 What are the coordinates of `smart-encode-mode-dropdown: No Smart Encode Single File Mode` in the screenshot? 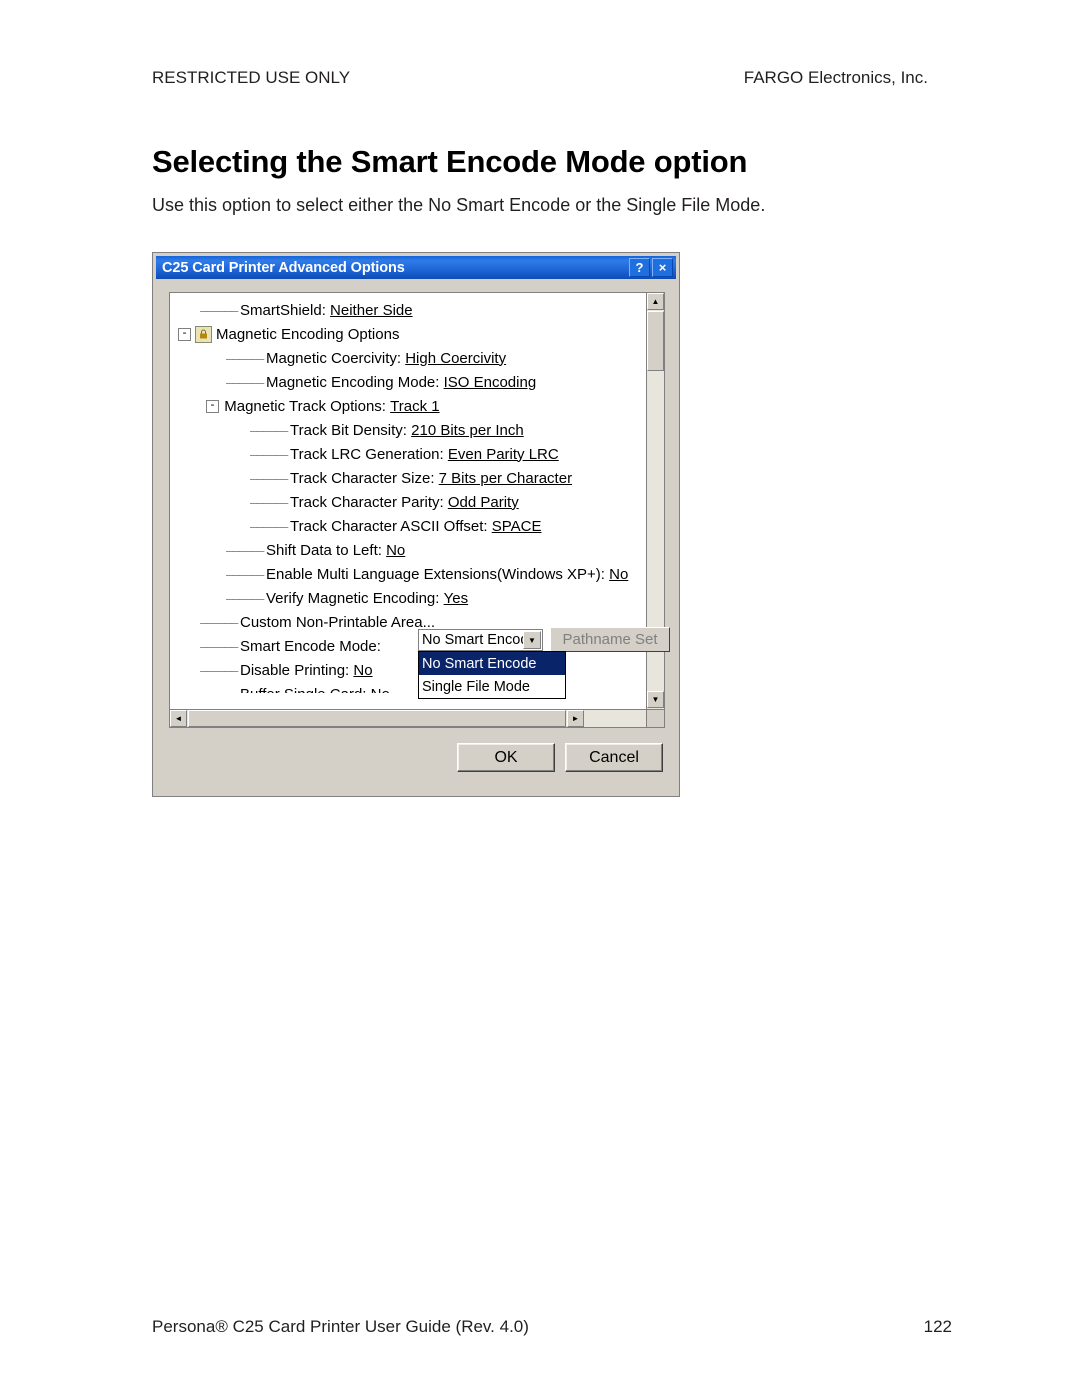 It's located at (492, 675).